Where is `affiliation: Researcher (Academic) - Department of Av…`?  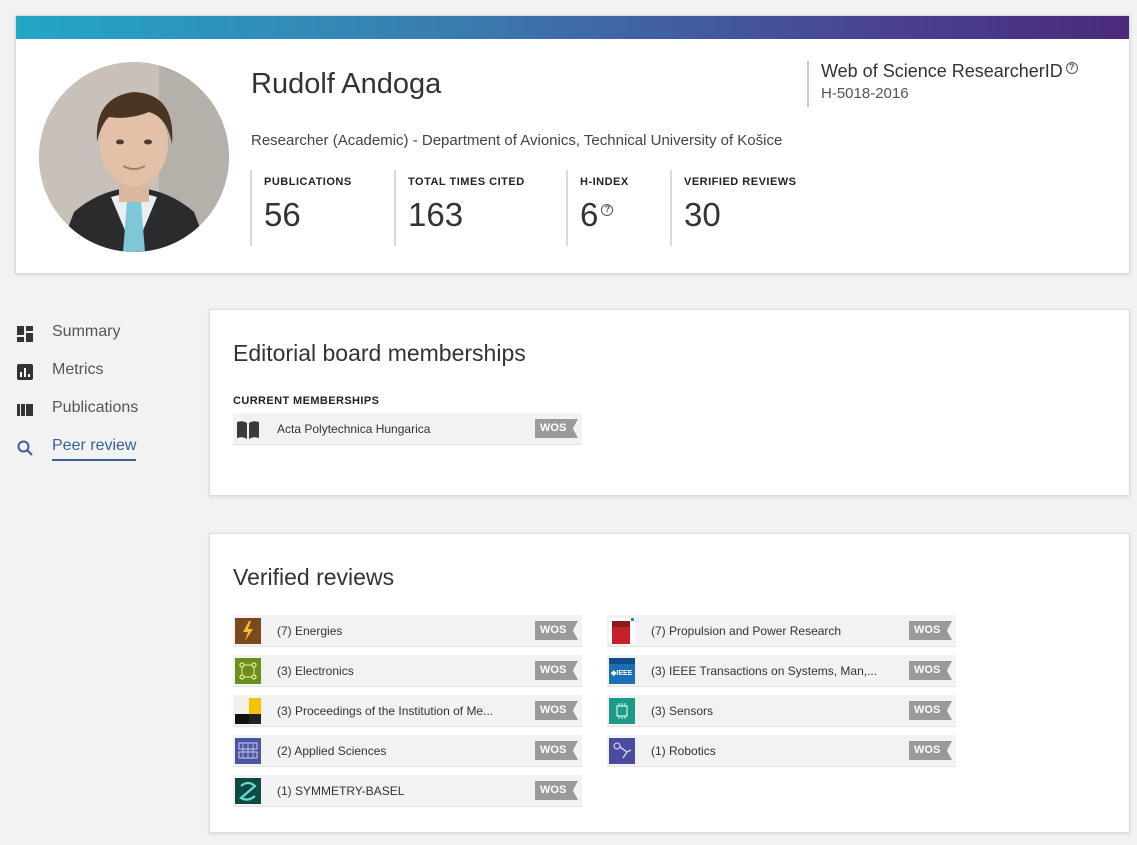 affiliation: Researcher (Academic) - Department of Av… is located at coordinates (517, 140).